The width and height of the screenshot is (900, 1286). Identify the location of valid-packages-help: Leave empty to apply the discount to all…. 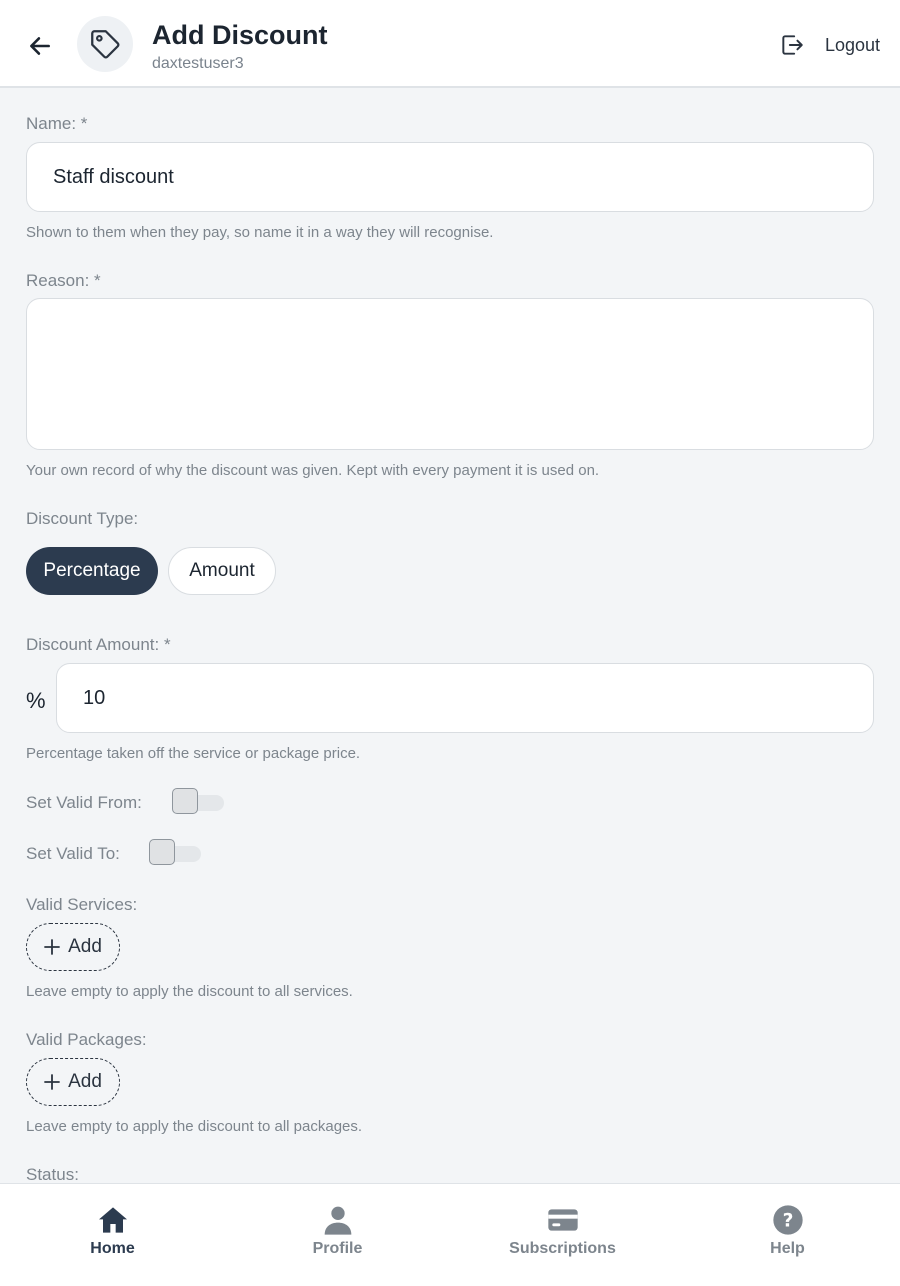
(194, 1126).